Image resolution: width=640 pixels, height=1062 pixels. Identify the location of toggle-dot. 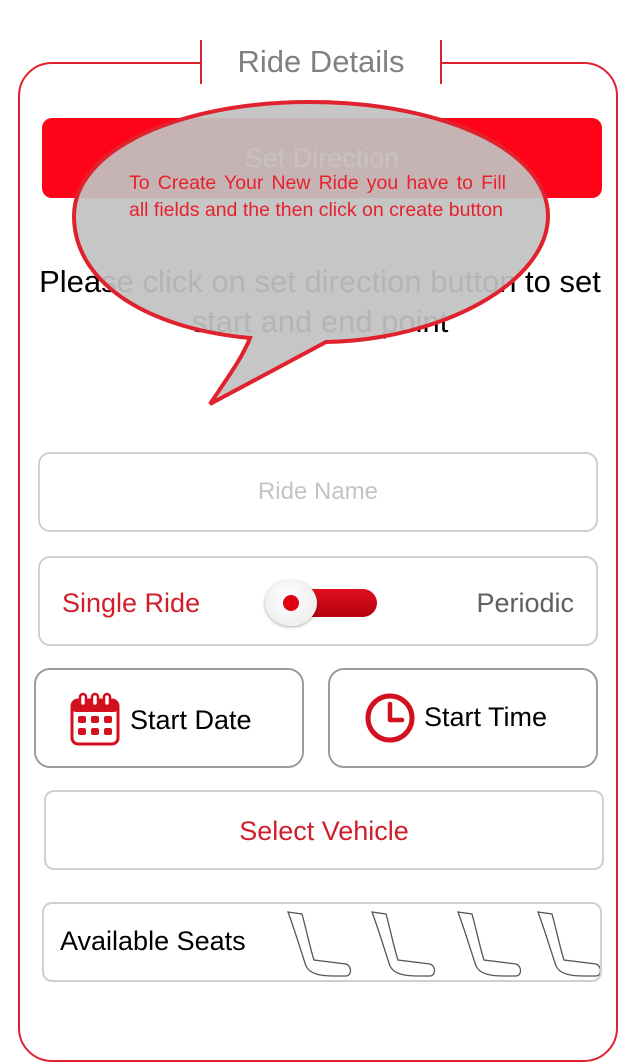
(291, 603).